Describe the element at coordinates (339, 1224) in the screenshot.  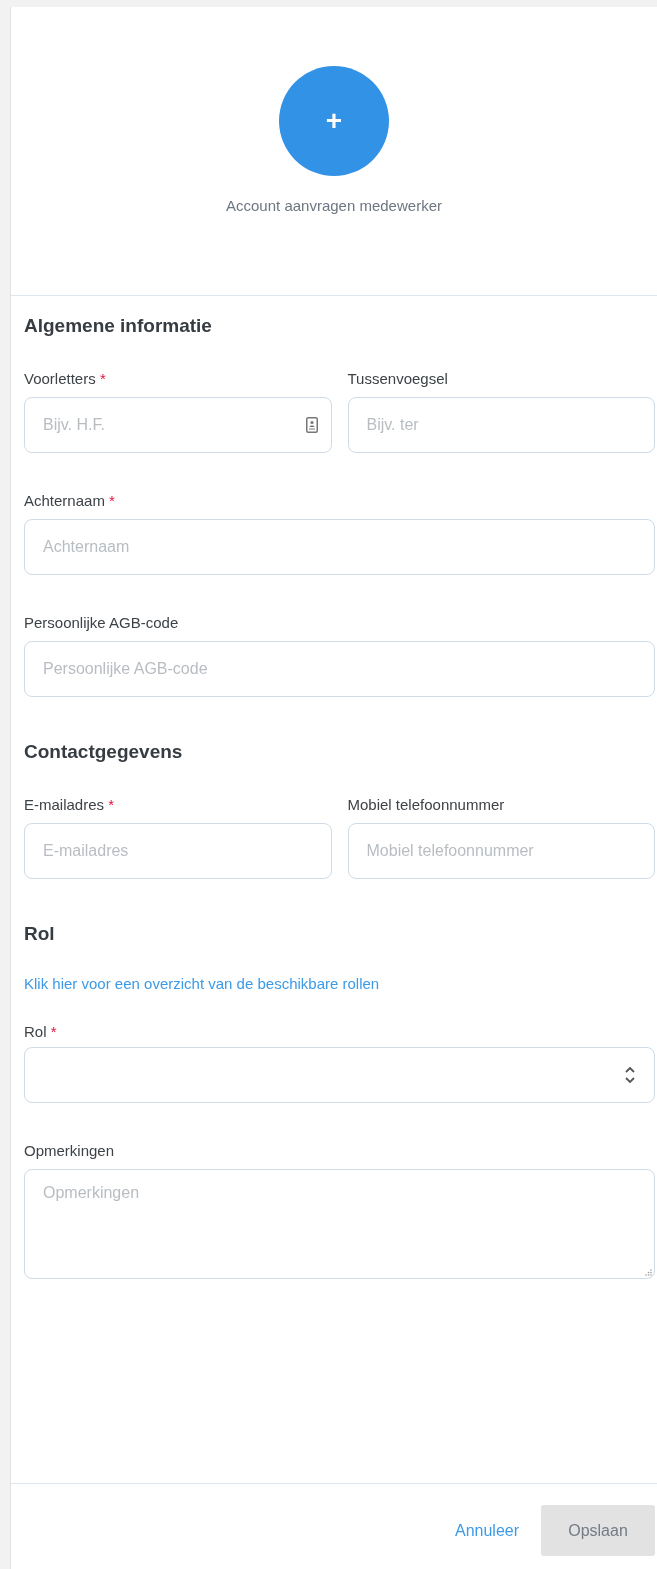
I see `textarea-field: Opmerkingen` at that location.